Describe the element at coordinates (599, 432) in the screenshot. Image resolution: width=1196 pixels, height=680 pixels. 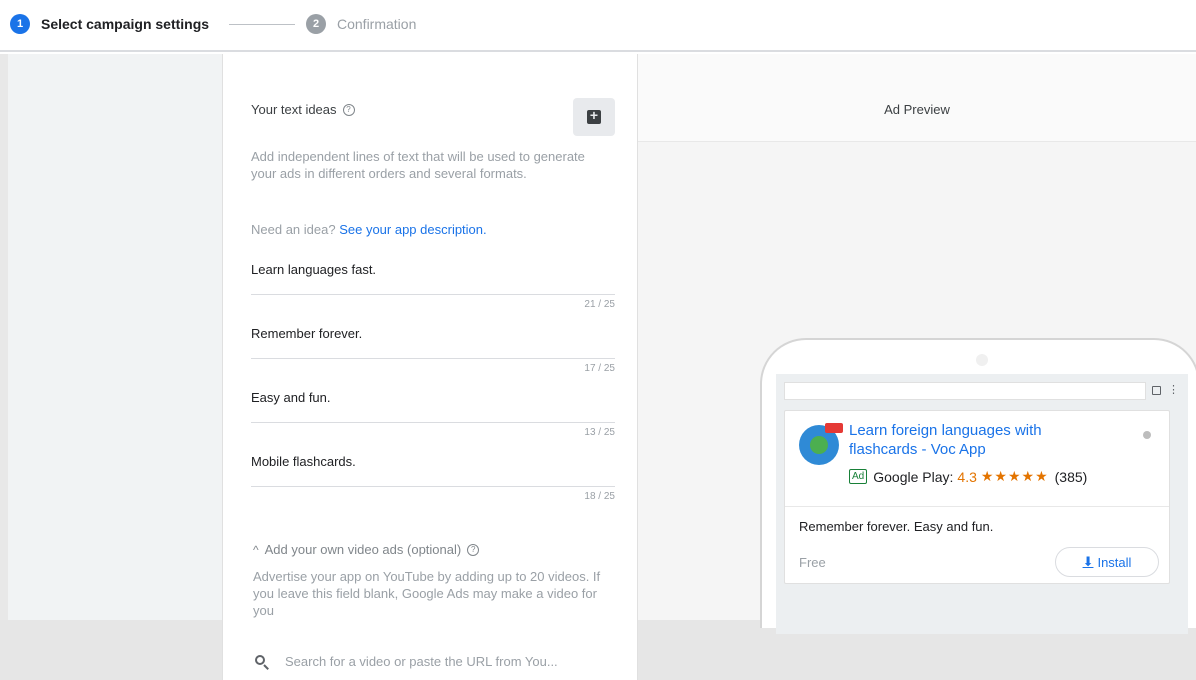
I see `character-counter: 13 / 25` at that location.